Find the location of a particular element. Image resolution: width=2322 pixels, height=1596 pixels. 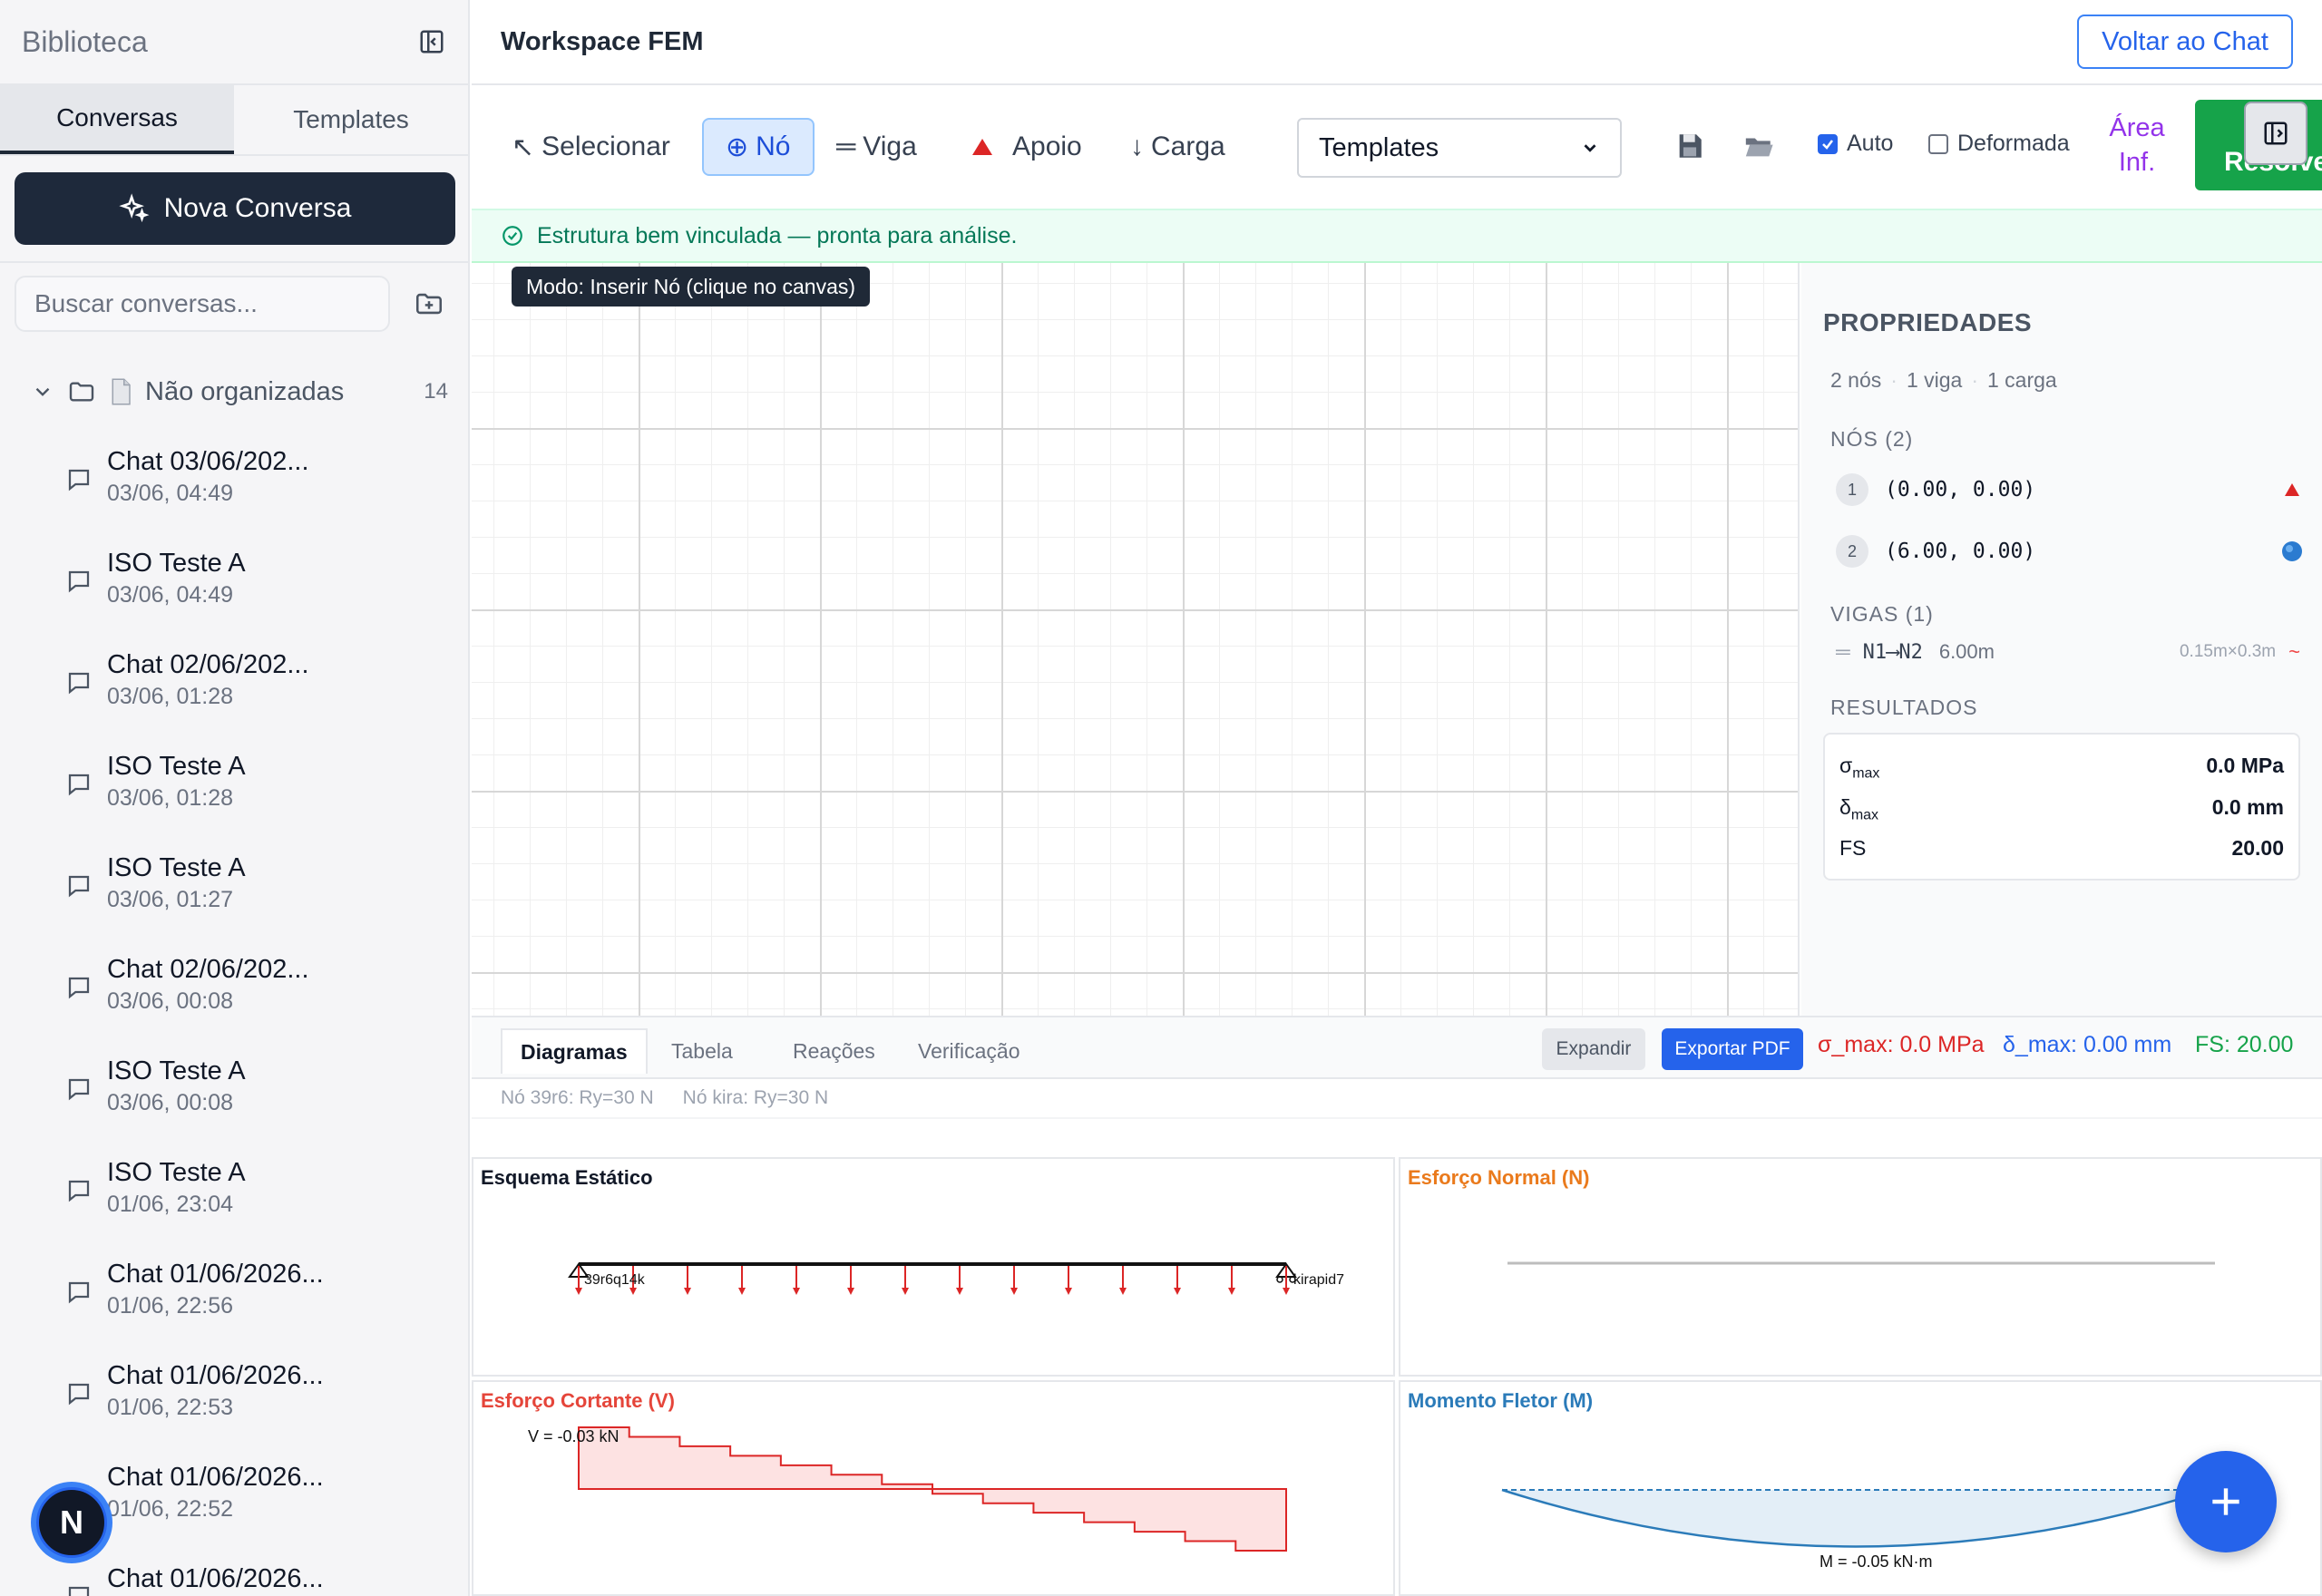

node-count: 2 nós is located at coordinates (1856, 380).